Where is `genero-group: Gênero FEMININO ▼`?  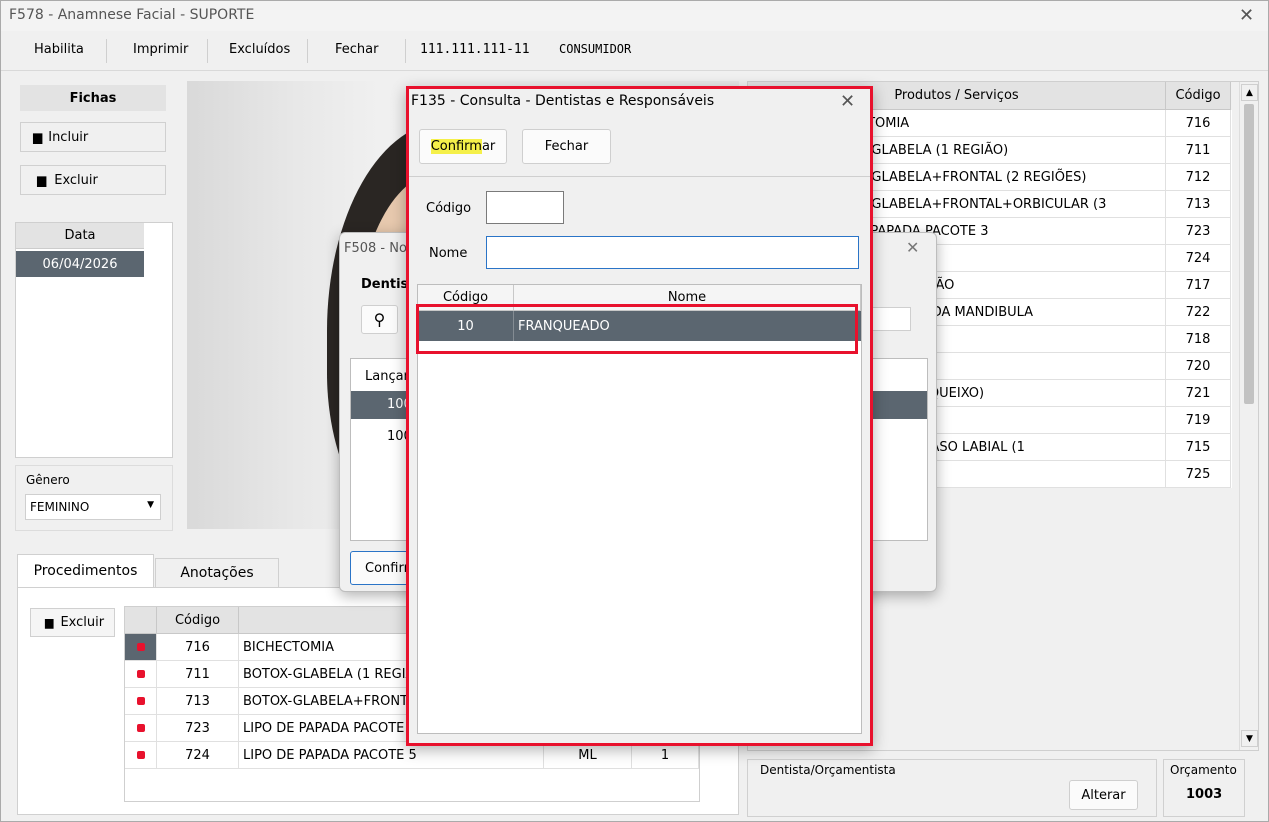
genero-group: Gênero FEMININO ▼ is located at coordinates (94, 498).